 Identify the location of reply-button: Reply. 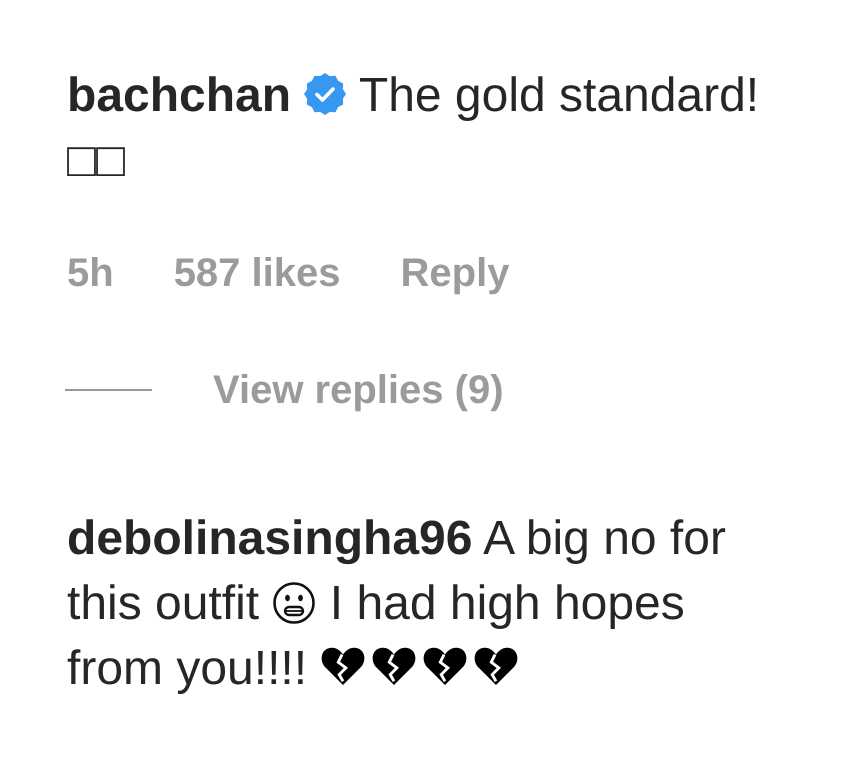
(455, 273).